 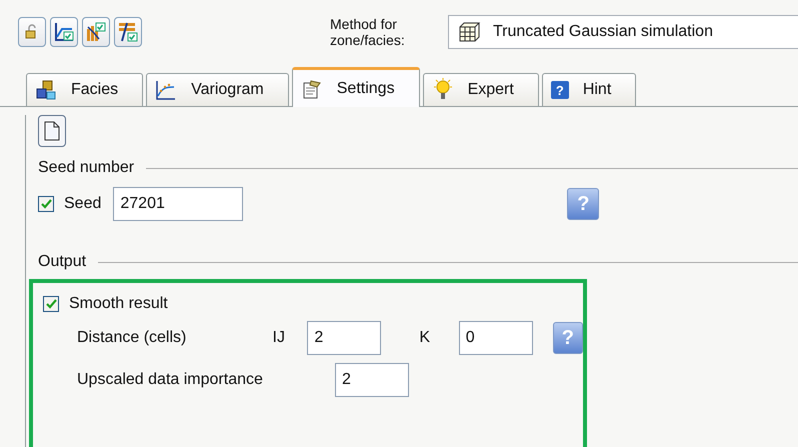 What do you see at coordinates (443, 90) in the screenshot?
I see `lightbulb-icon` at bounding box center [443, 90].